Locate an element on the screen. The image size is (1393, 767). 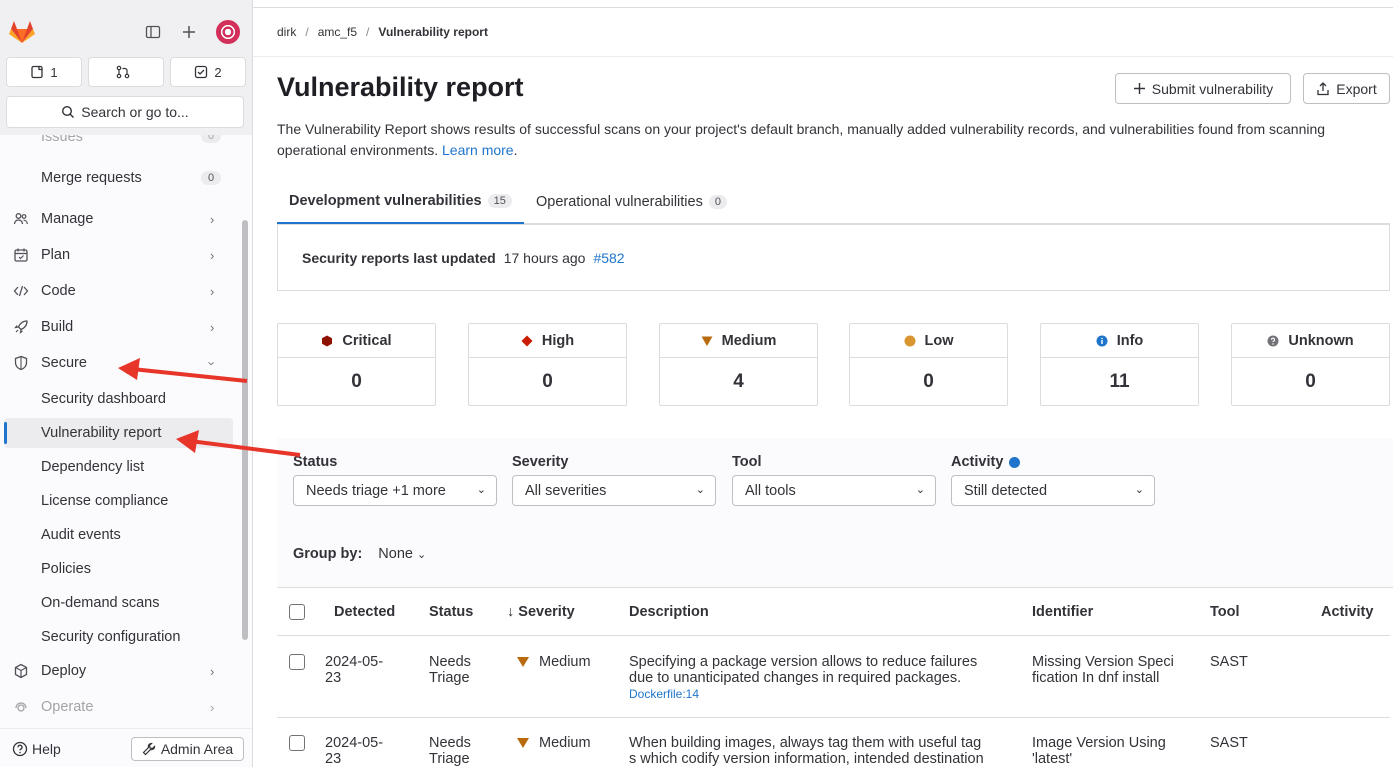
column-header-description: Description is located at coordinates (669, 612).